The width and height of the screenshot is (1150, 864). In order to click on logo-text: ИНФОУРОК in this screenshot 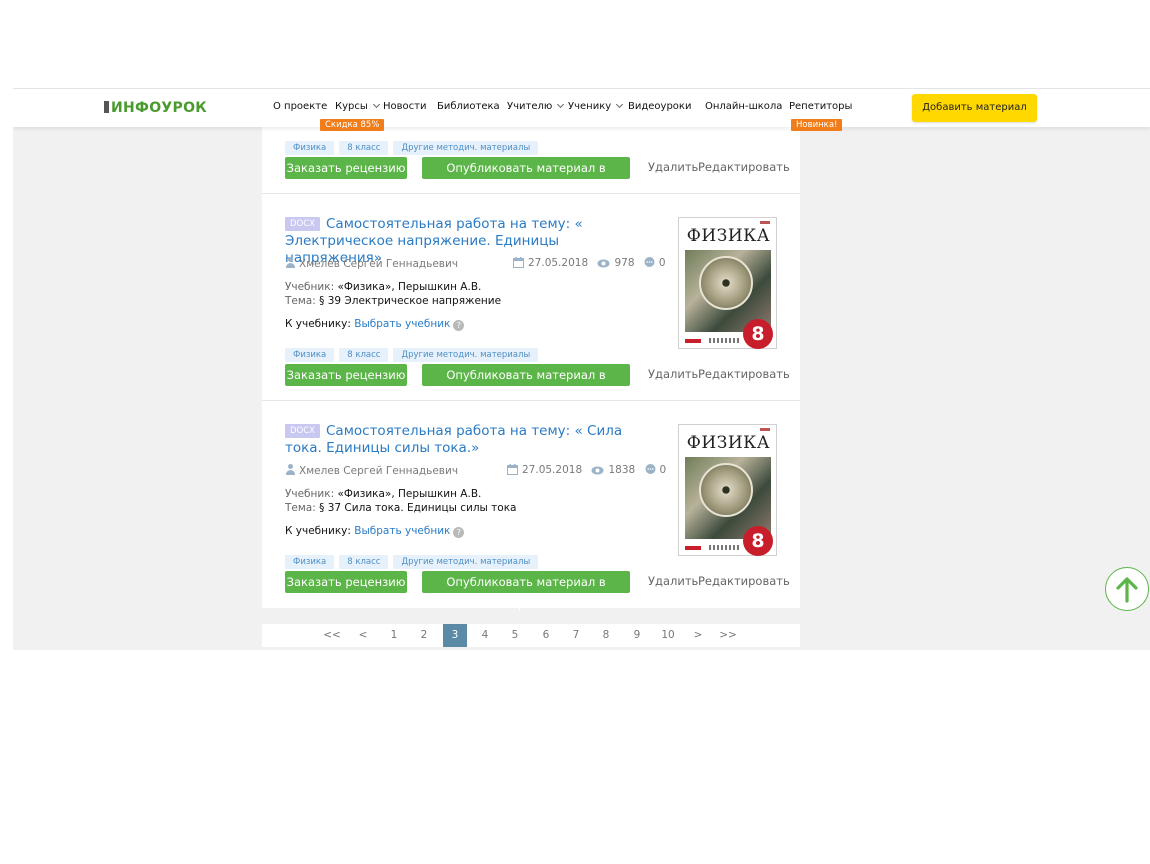, I will do `click(159, 108)`.